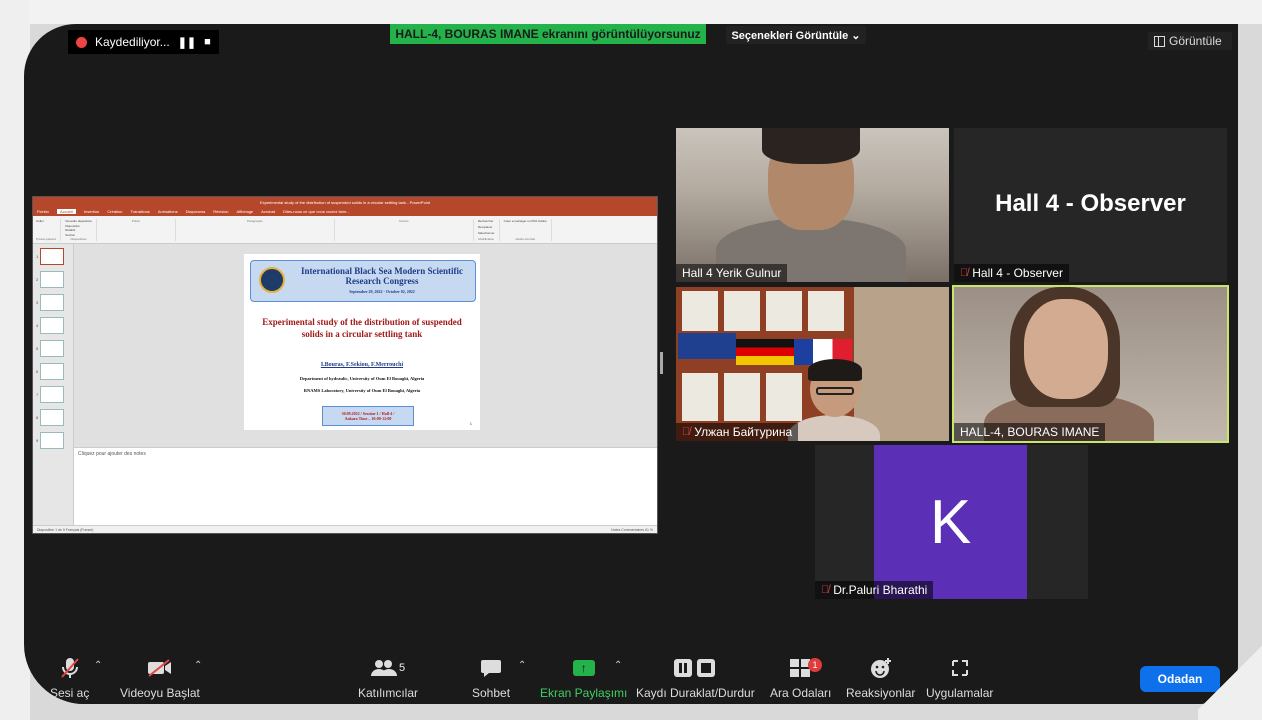 The image size is (1262, 720). Describe the element at coordinates (525, 221) in the screenshot. I see `create-pdf-button: Créer et partager un PDF Adobe` at that location.